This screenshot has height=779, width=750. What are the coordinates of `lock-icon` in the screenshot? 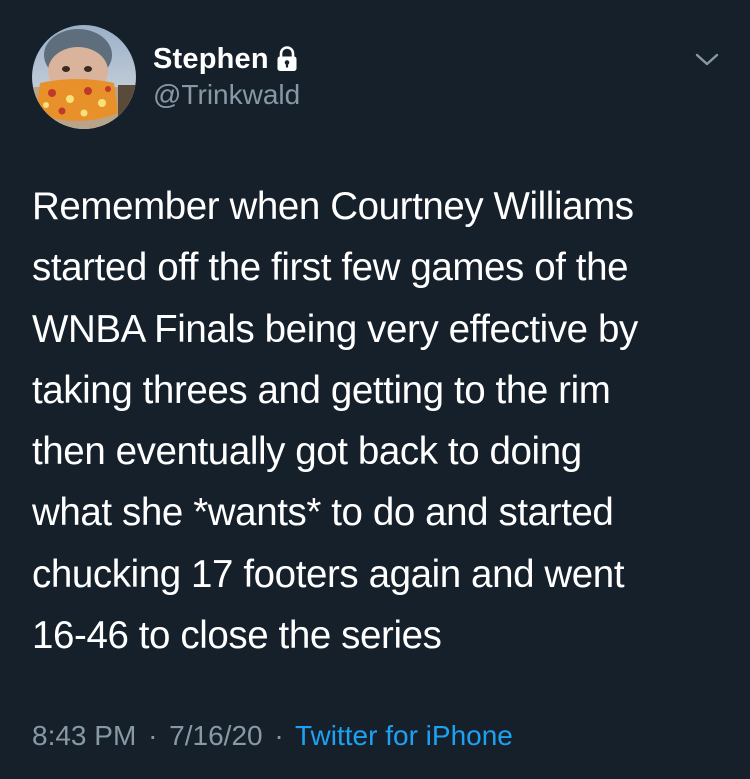 It's located at (287, 59).